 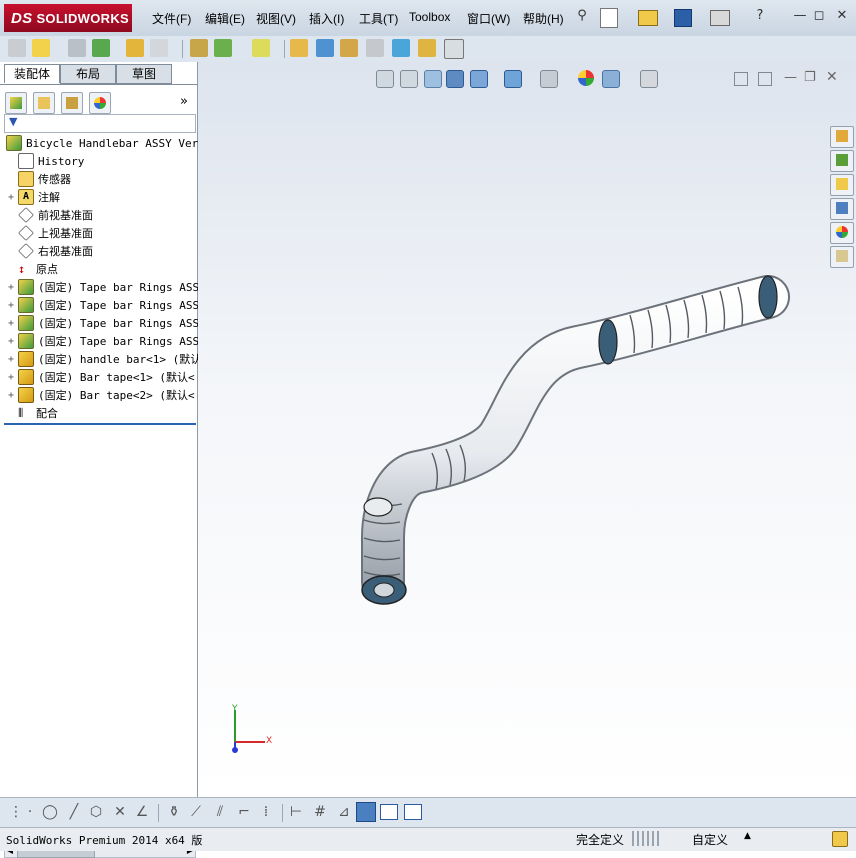 I want to click on mate-icon, so click(x=77, y=48).